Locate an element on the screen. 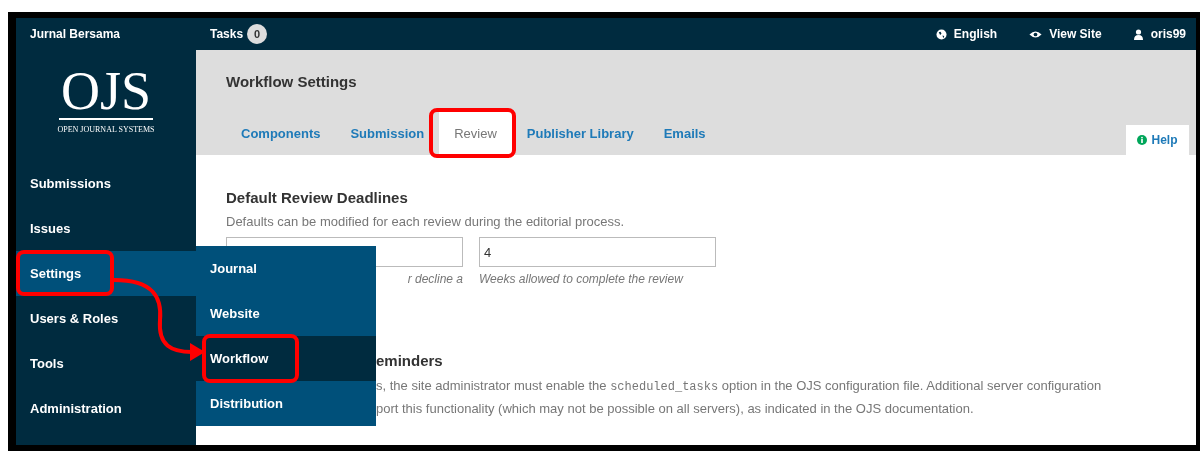 This screenshot has width=1204, height=451. section-heading: Default Review Deadlines is located at coordinates (317, 198).